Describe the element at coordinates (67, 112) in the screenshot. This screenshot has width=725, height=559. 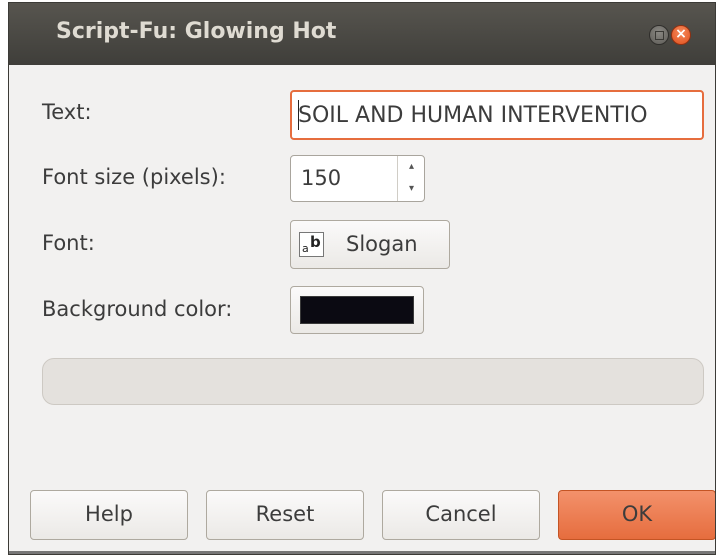
I see `text-label: Text:` at that location.